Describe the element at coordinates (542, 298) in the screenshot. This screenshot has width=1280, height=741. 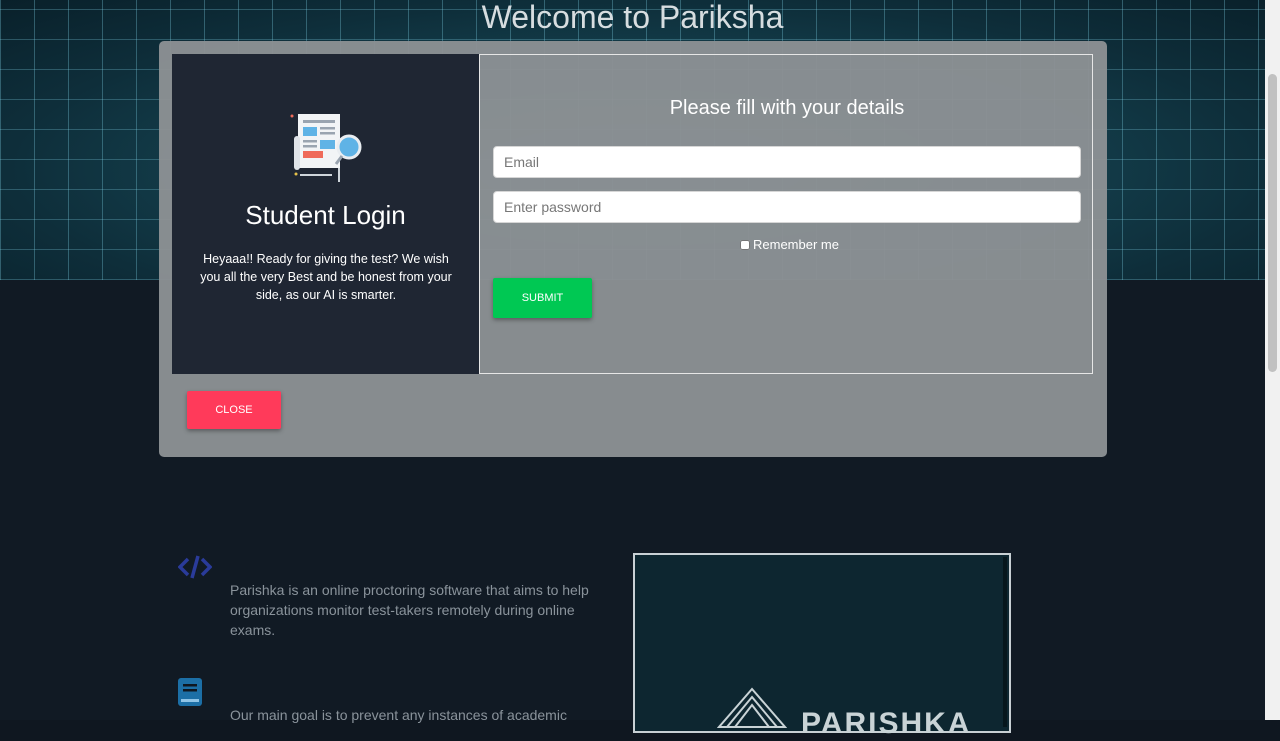
I see `submit-button: SUBMIT` at that location.